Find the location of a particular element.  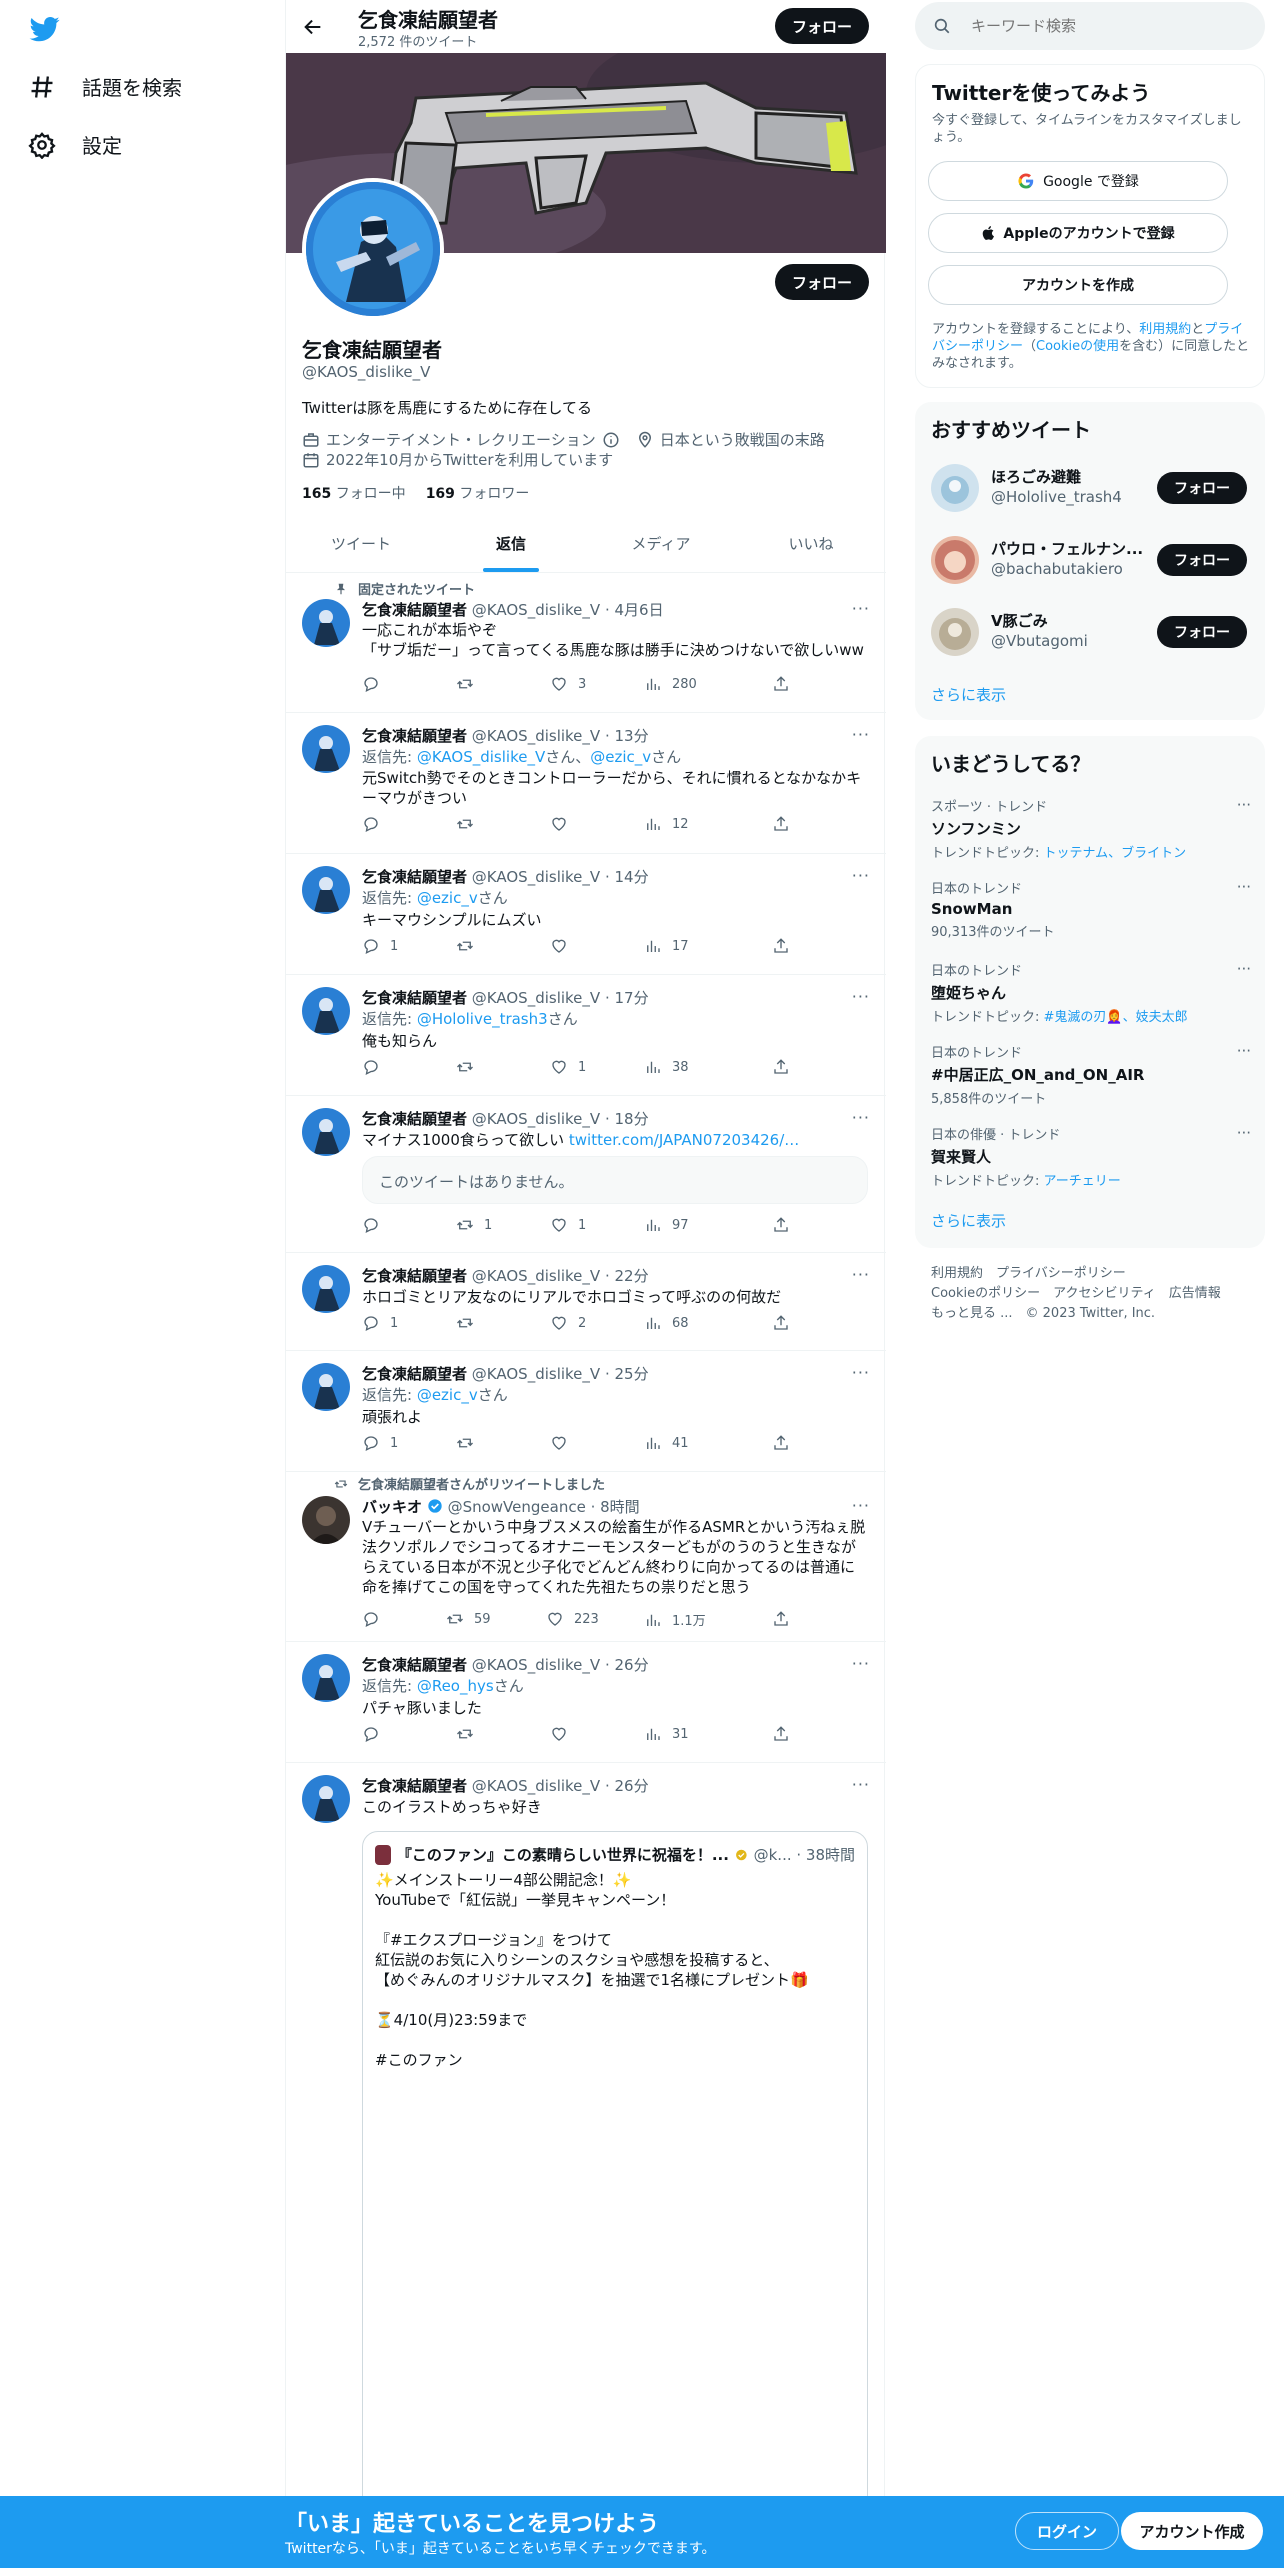

recommended-user: V豚ごみ @Vbutagomi フォロー is located at coordinates (1091, 632).